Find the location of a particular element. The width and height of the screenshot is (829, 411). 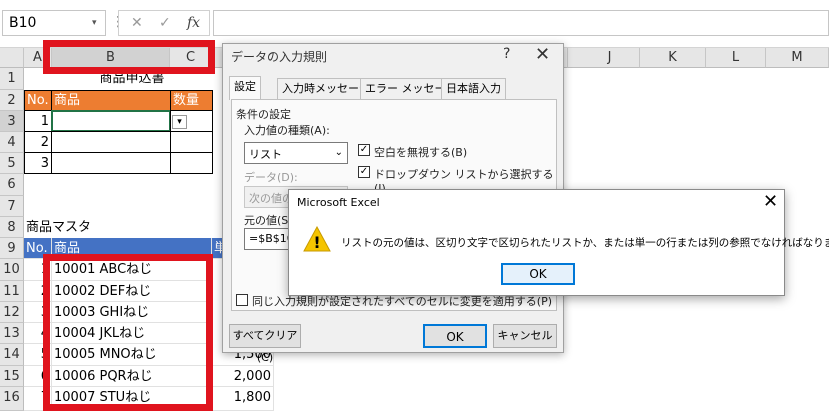

row-header-5: 5 is located at coordinates (12, 163).